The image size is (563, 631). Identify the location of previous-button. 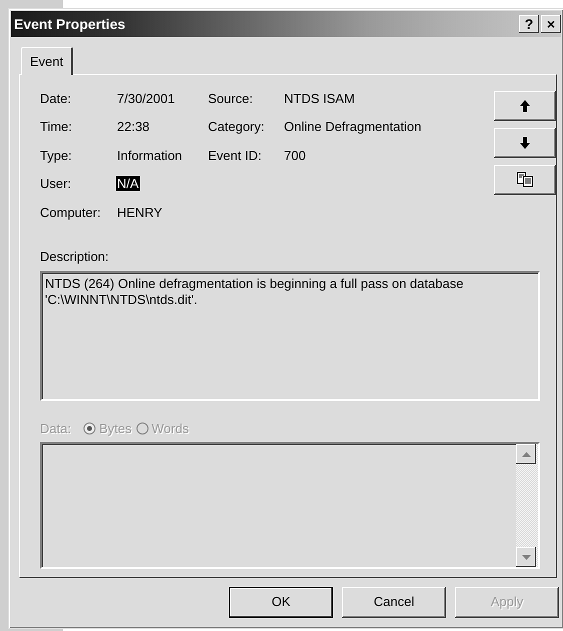
(525, 105).